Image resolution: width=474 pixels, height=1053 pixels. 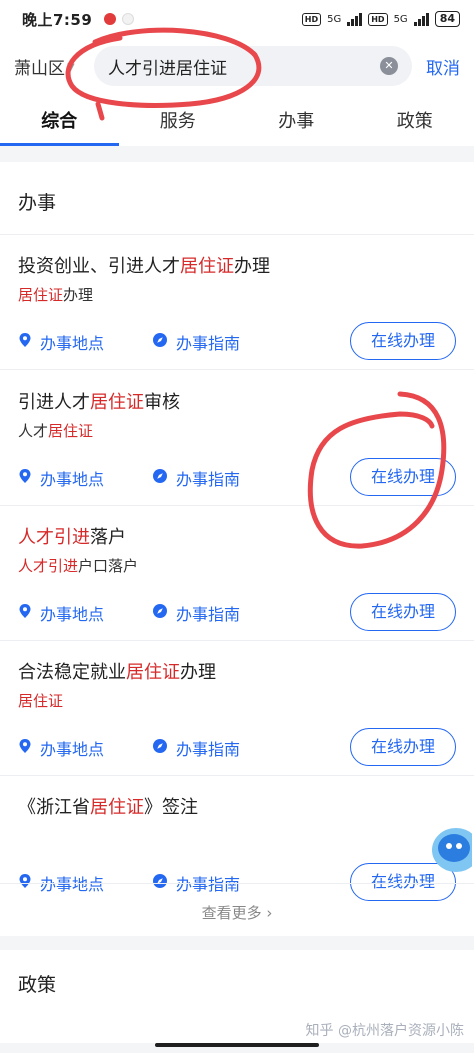 I want to click on status-right: HD 5G HD 5G 84, so click(x=380, y=19).